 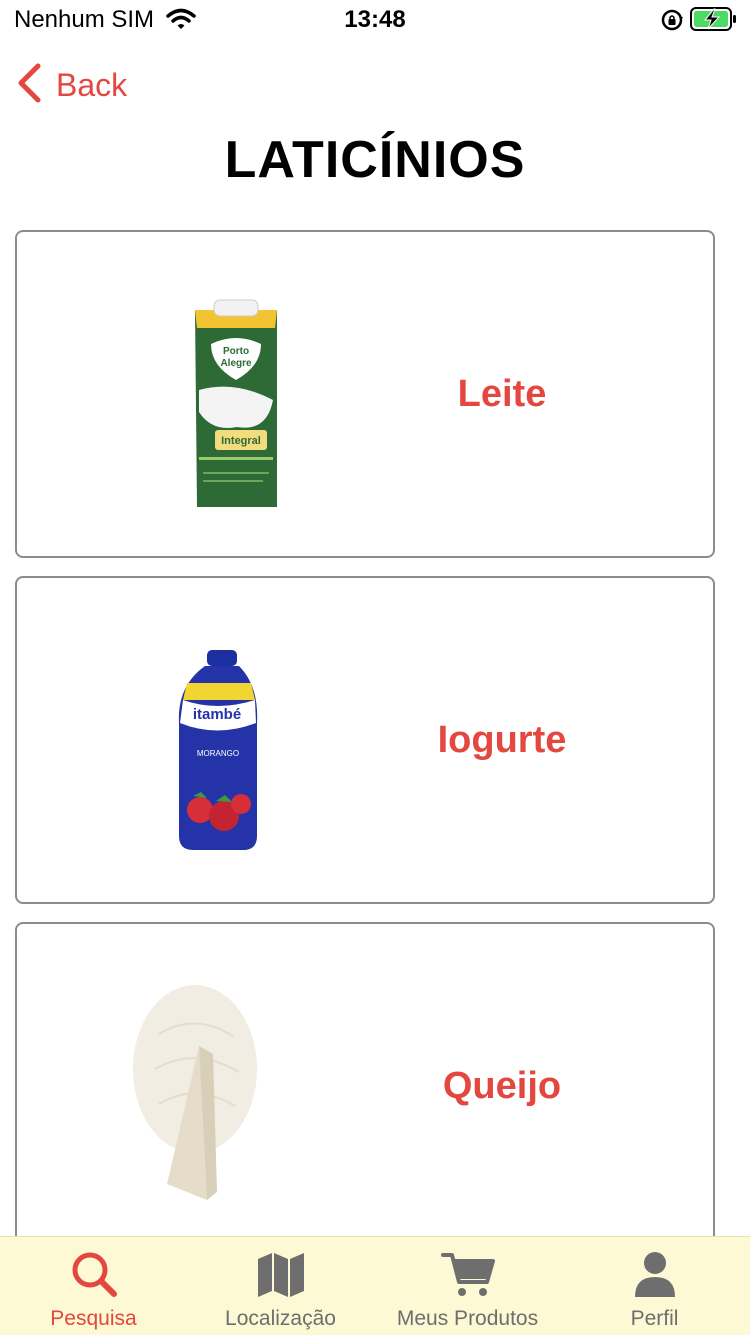 I want to click on page-title: LATICÍNIOS, so click(x=375, y=160).